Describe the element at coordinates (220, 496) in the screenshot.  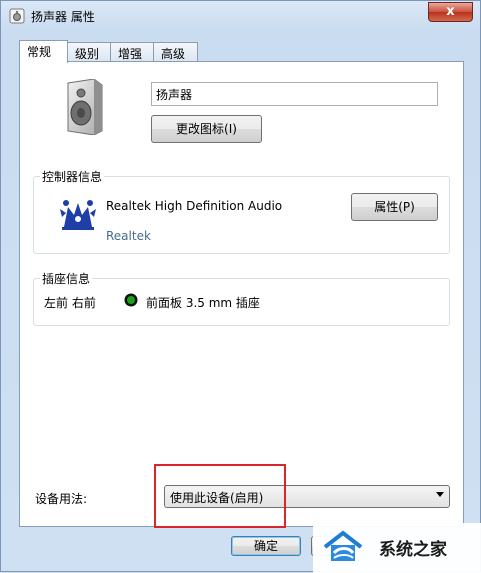
I see `red-highlight-box` at that location.